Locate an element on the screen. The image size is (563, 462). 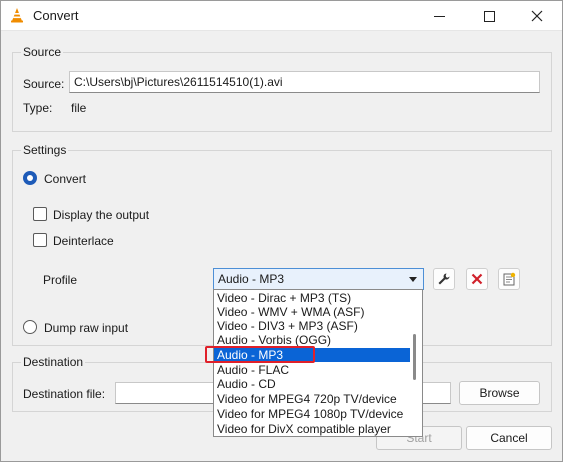
dump-raw-label: Dump raw input is located at coordinates (86, 328).